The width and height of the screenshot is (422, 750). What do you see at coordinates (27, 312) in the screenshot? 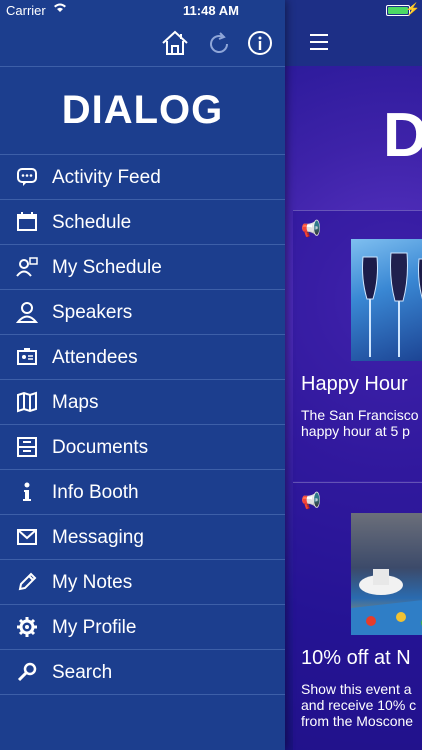
I see `speaker-person-icon` at bounding box center [27, 312].